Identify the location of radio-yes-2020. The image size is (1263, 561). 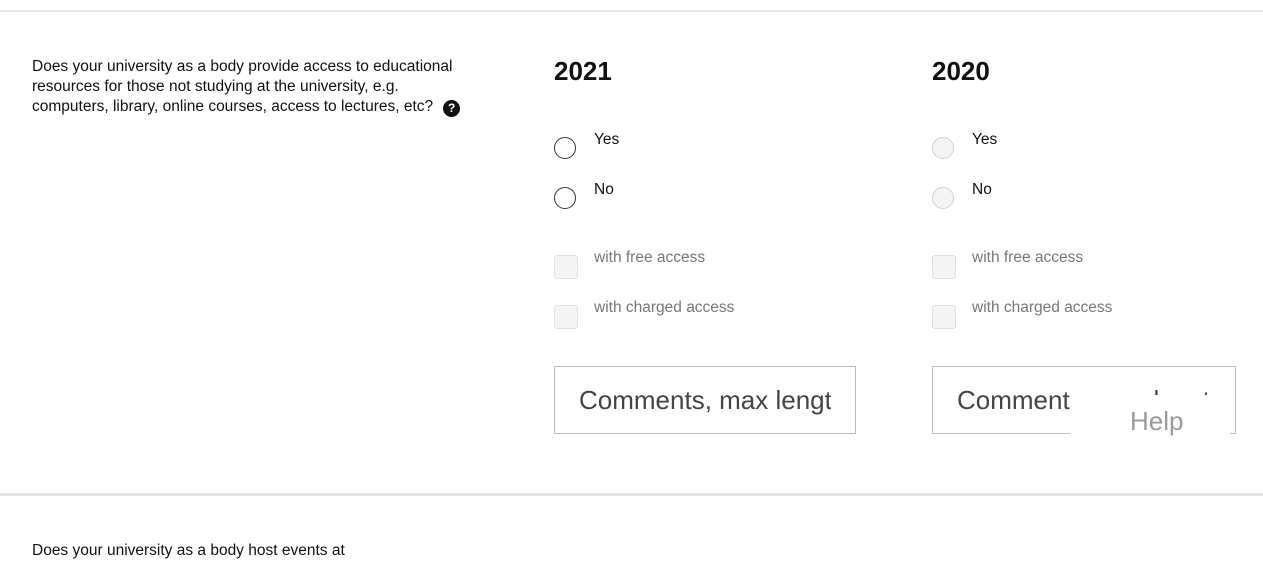
(943, 148).